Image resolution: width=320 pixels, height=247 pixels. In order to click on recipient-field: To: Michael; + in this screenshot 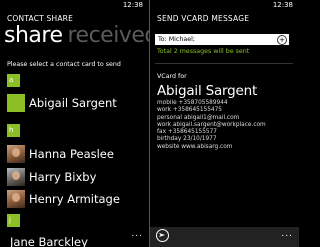, I will do `click(222, 39)`.